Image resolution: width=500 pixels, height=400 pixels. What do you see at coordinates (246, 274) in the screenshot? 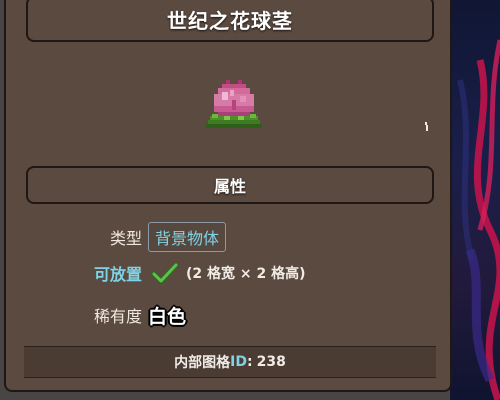
I see `placeable-size-text: (2 格宽 × 2 格高)` at bounding box center [246, 274].